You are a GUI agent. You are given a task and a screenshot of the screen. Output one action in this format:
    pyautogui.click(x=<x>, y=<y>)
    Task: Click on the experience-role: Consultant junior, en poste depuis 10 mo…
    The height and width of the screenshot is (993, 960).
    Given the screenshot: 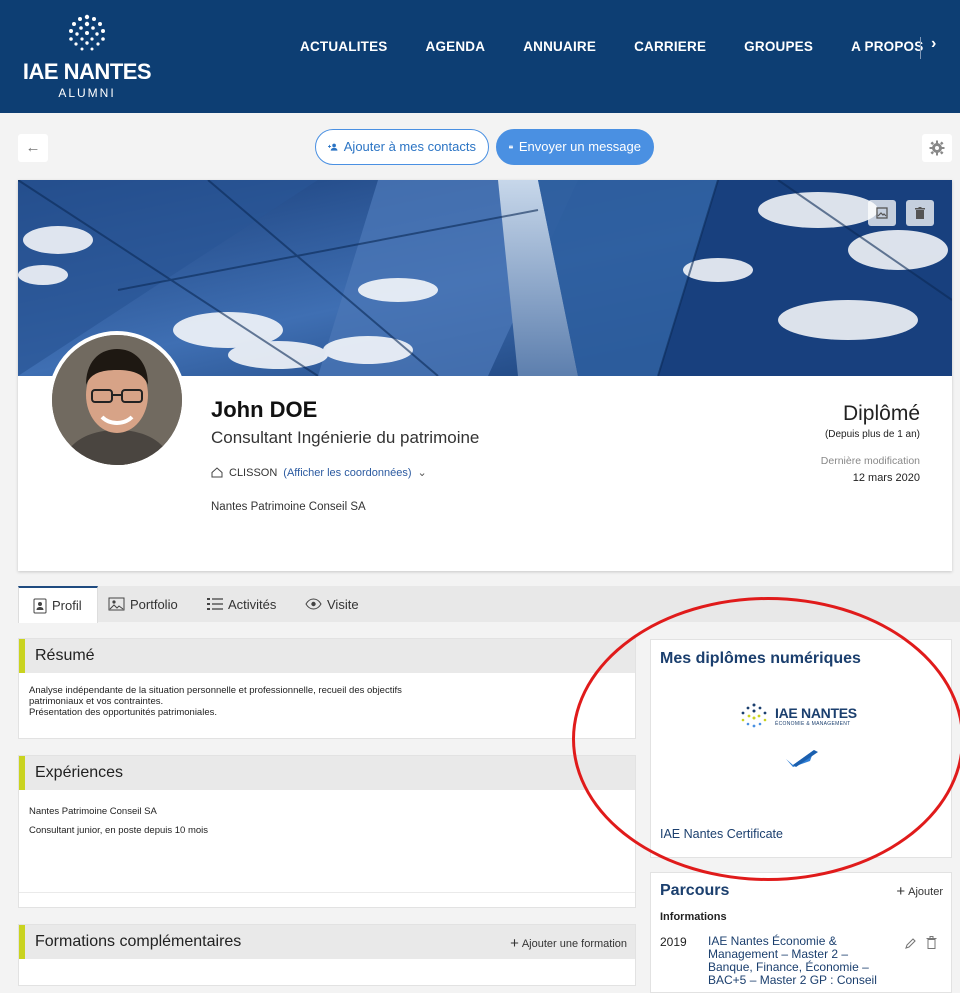 What is the action you would take?
    pyautogui.click(x=119, y=830)
    